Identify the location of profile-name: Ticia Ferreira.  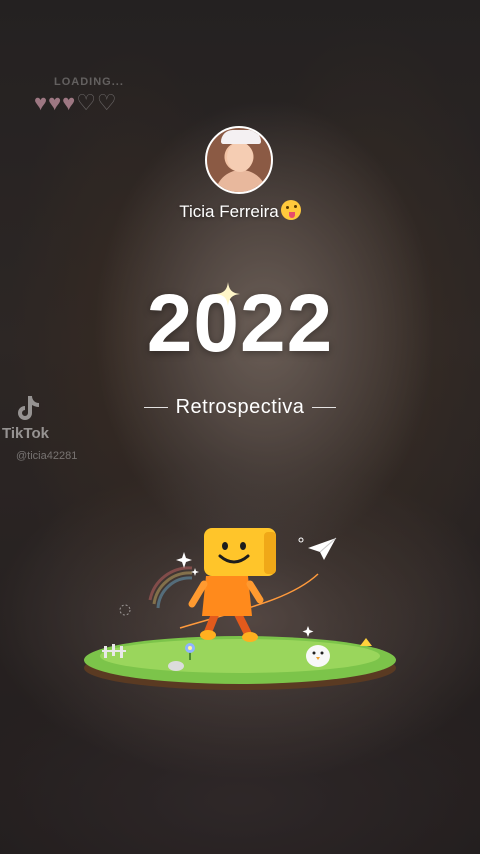
(240, 211).